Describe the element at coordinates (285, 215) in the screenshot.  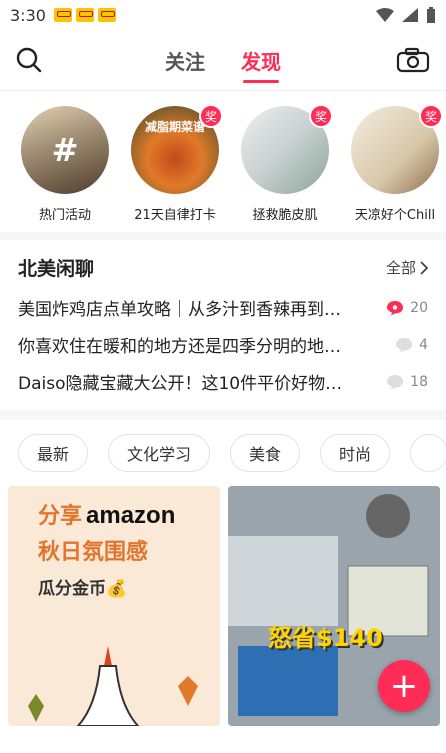
I see `story-label: 拯救脆皮肌` at that location.